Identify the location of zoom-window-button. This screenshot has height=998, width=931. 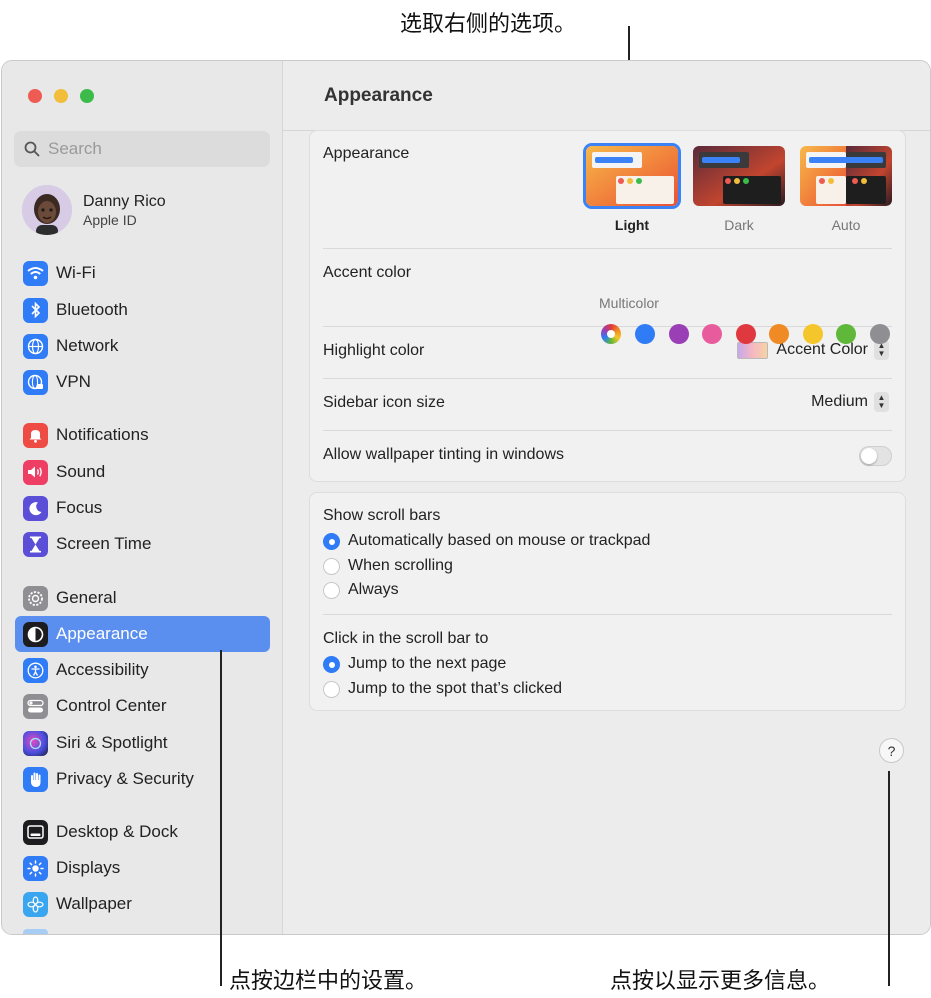
(87, 96).